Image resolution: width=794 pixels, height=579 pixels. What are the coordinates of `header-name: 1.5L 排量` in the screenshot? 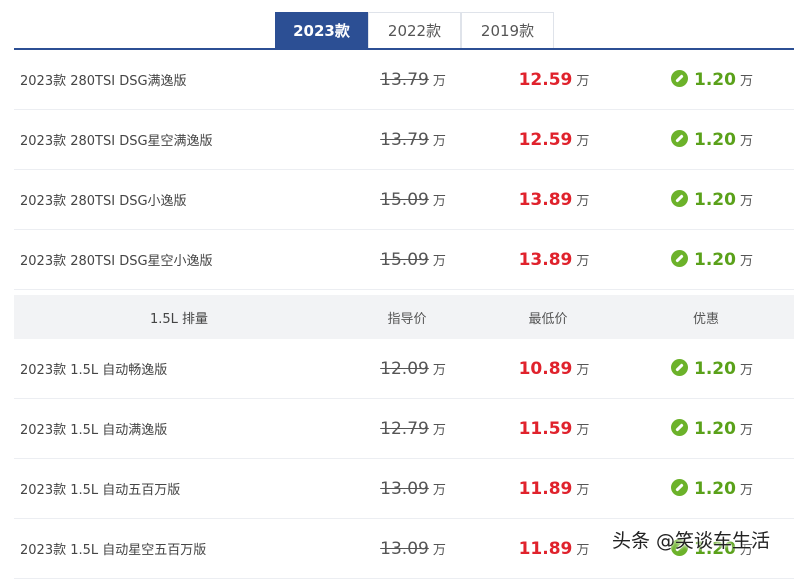 It's located at (179, 319).